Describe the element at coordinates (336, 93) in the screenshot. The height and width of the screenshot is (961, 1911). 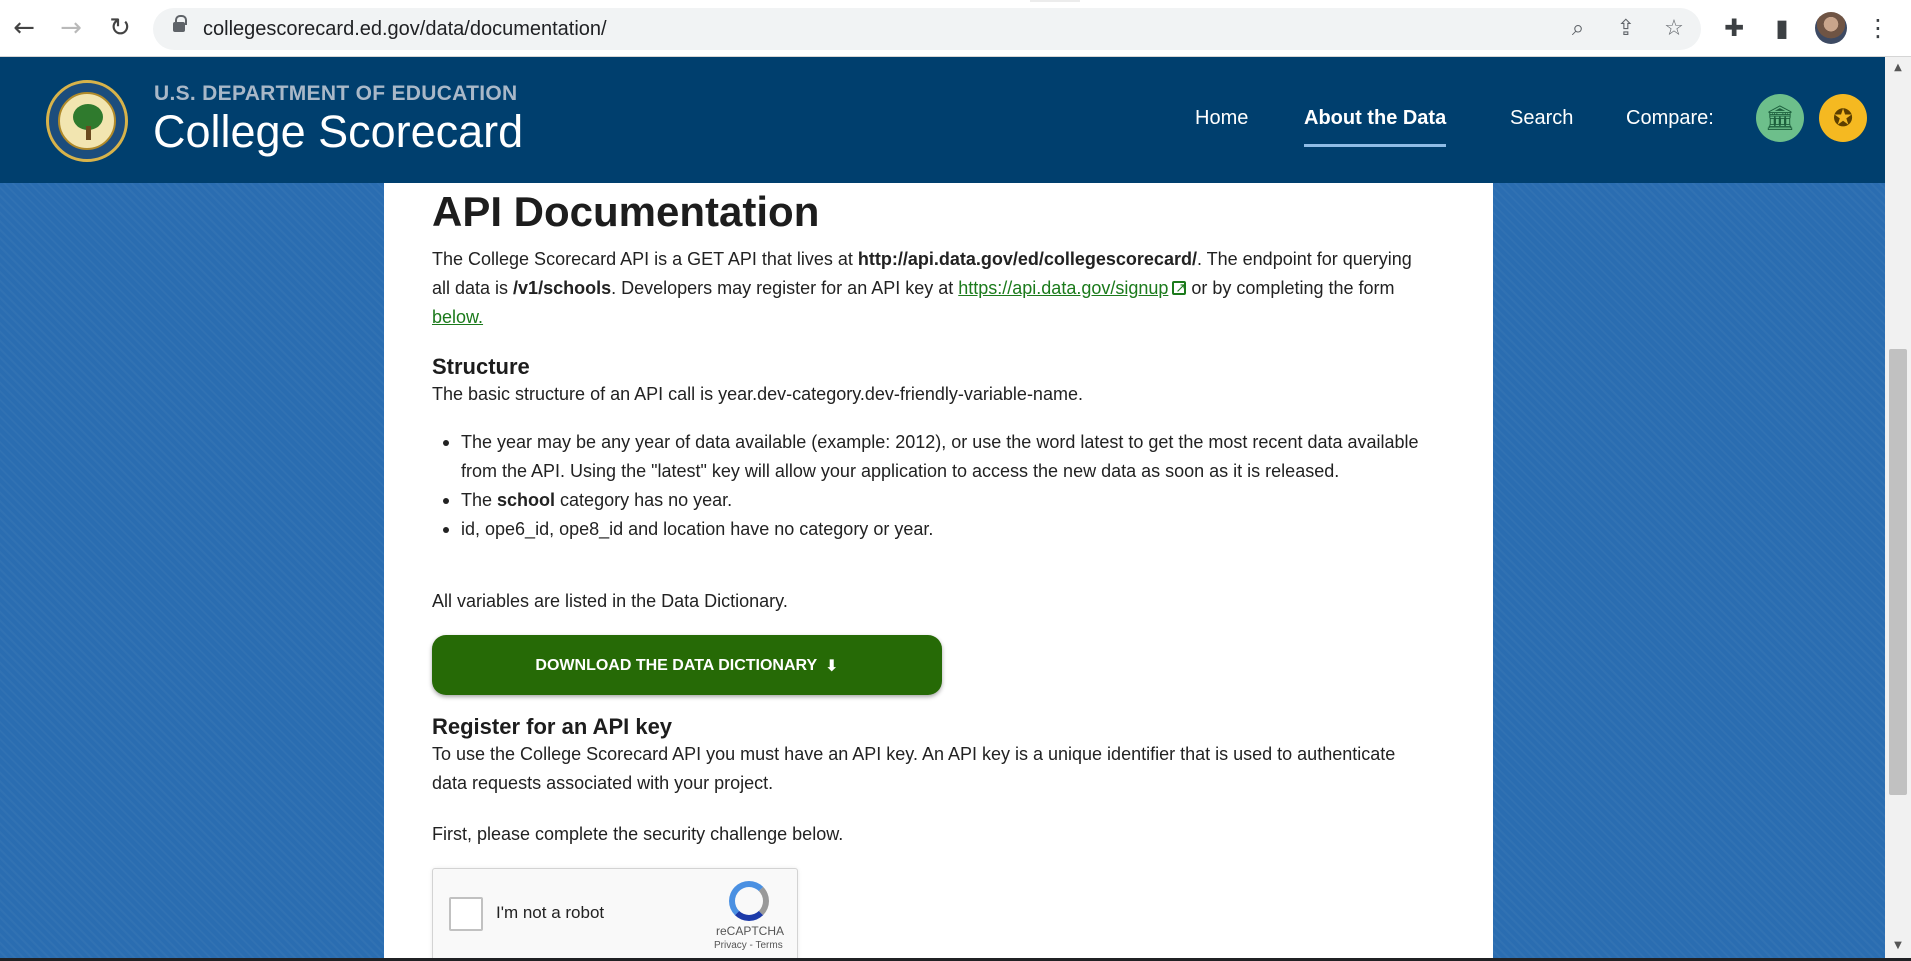
I see `department-name: U.S. DEPARTMENT OF EDUCATION` at that location.